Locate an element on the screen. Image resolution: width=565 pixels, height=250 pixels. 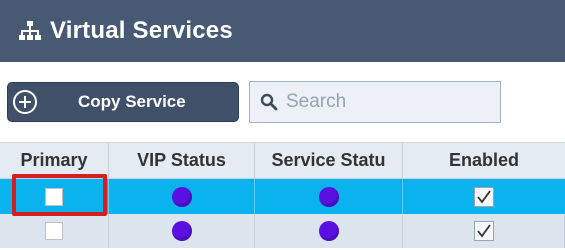
column-header-service-status: Service Statu is located at coordinates (329, 160).